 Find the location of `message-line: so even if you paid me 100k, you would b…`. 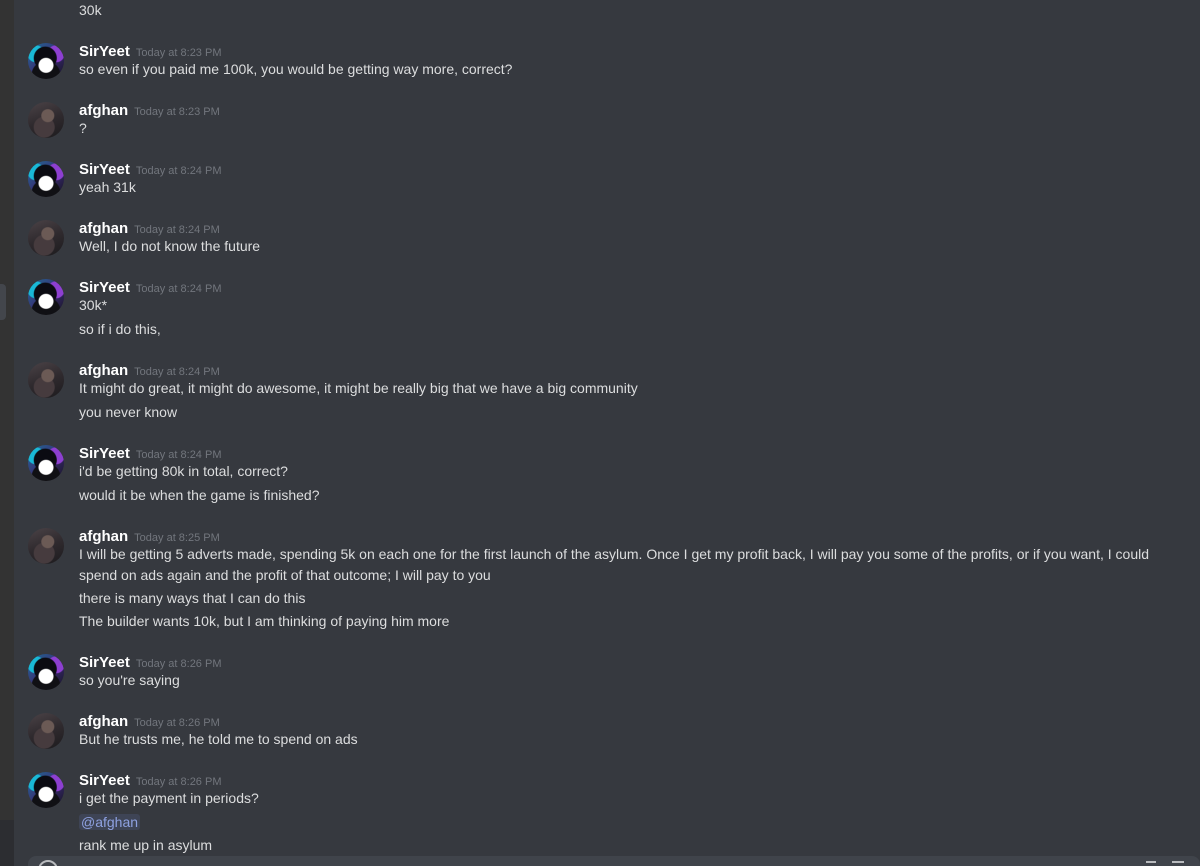

message-line: so even if you paid me 100k, you would b… is located at coordinates (296, 69).